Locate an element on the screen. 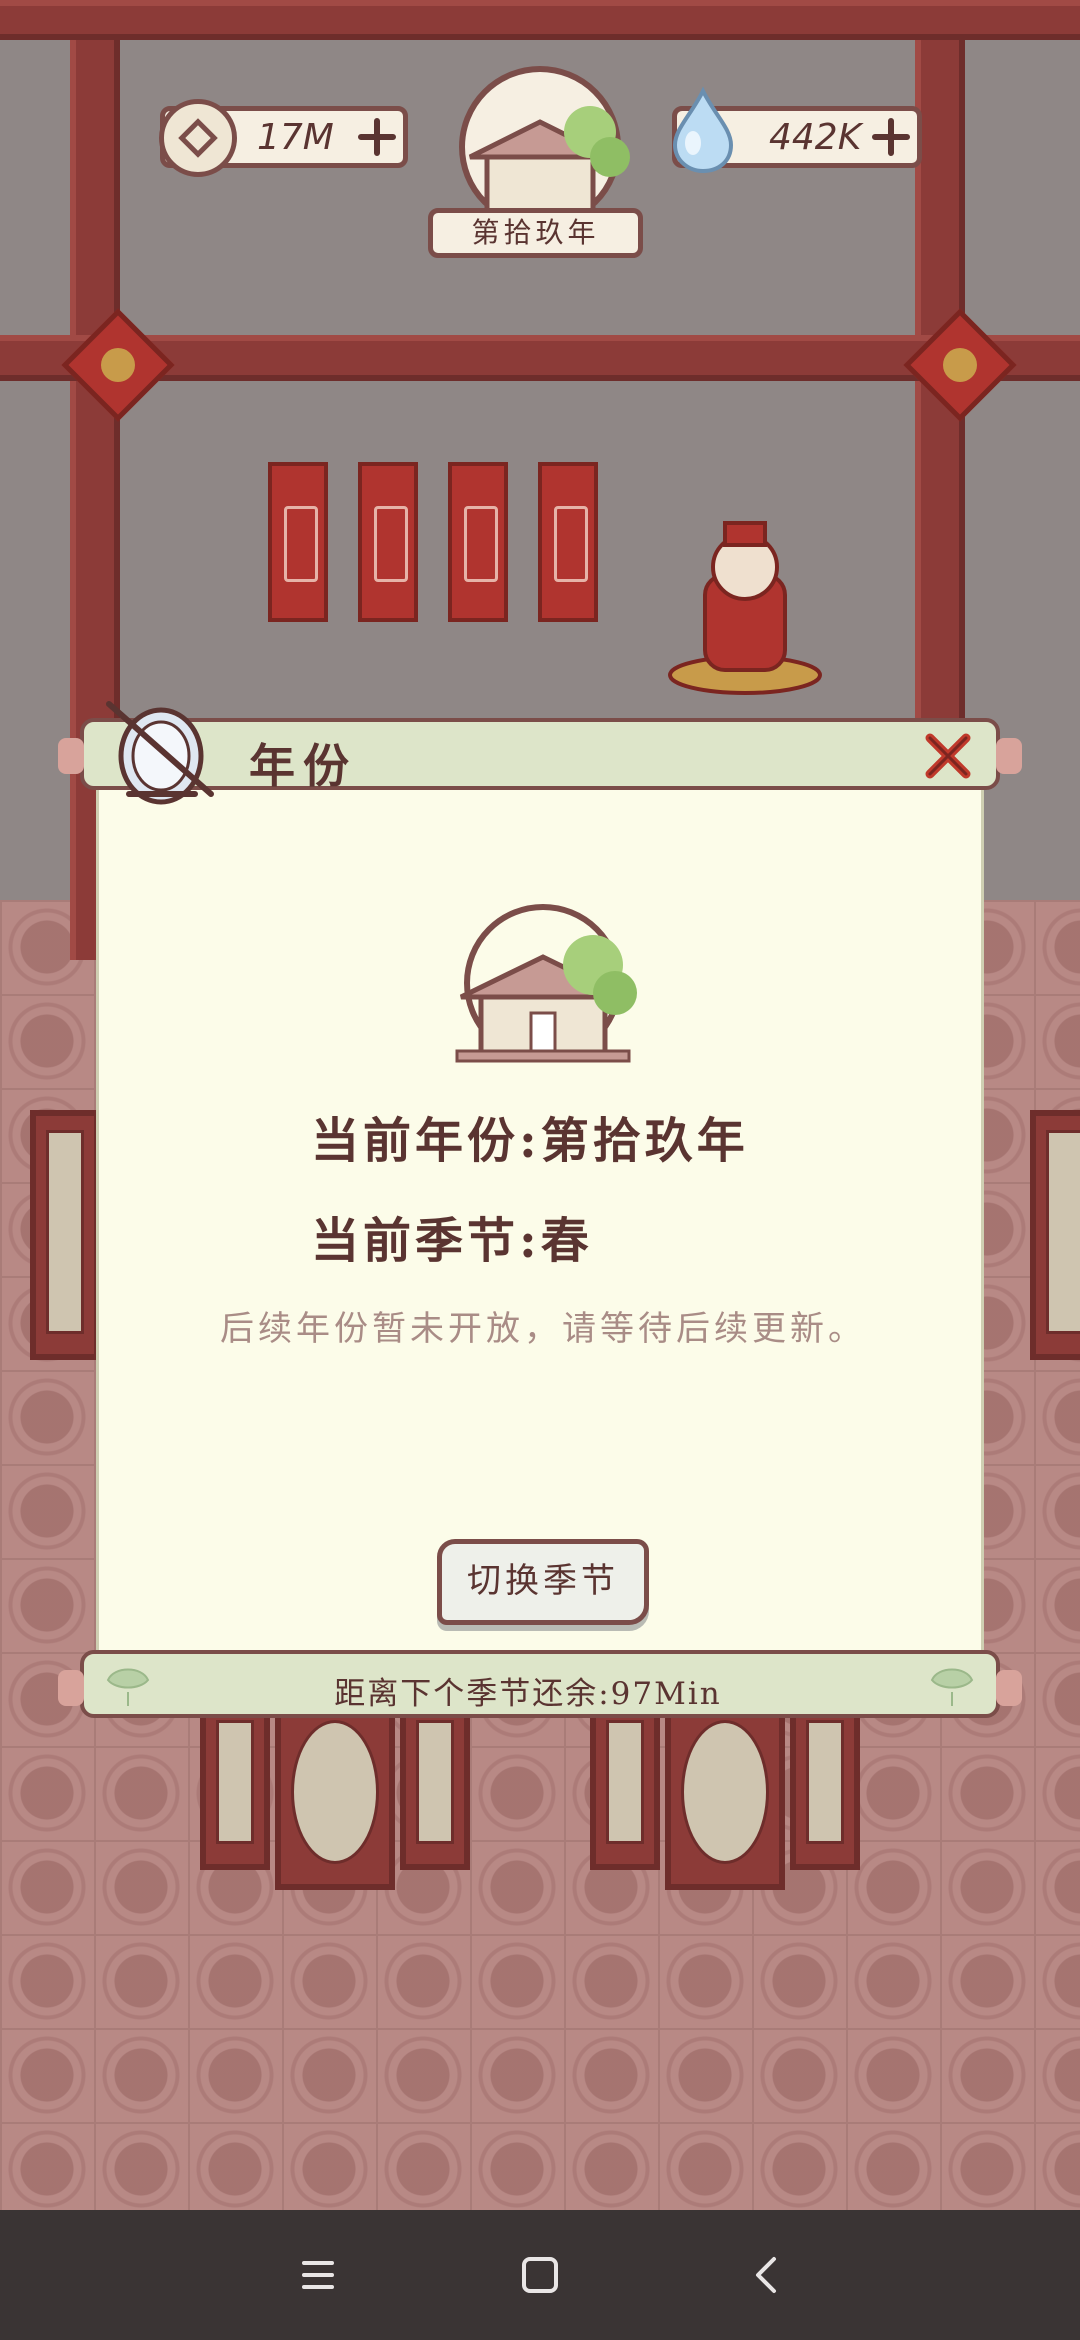  year-house-icon is located at coordinates (546, 983).